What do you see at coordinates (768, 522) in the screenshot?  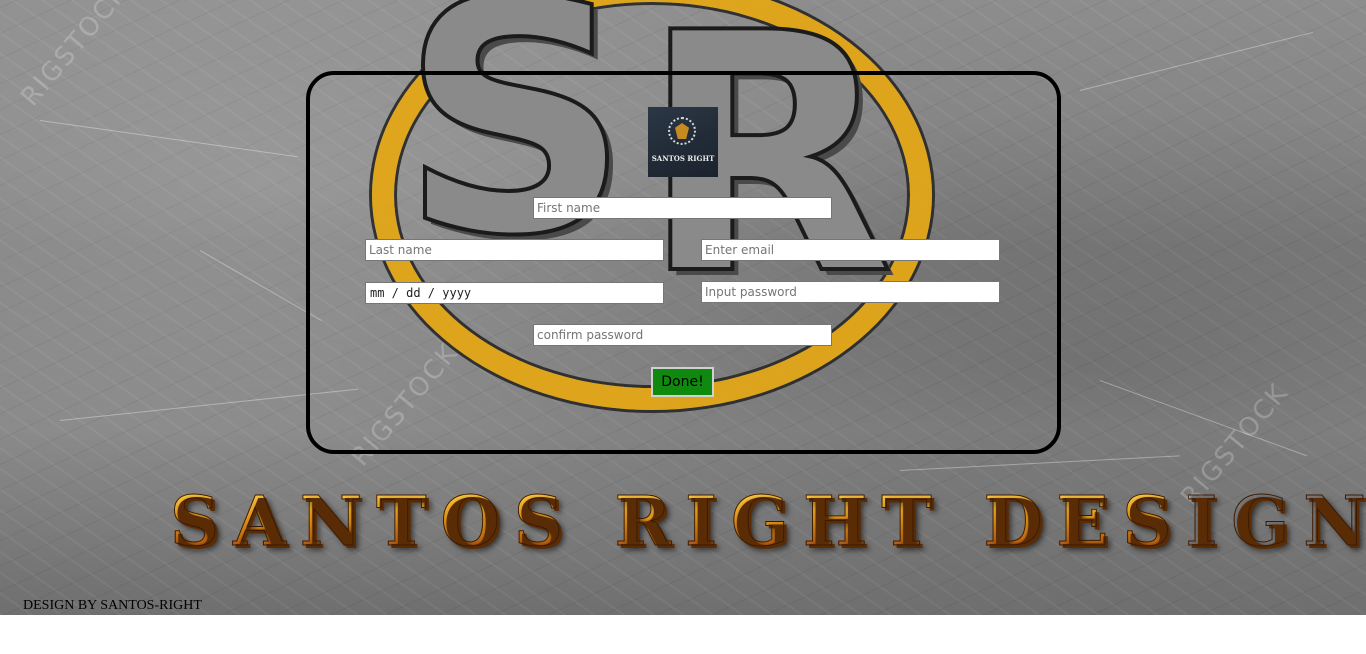 I see `brand-title: SANTOS RIGHT DESIGN` at bounding box center [768, 522].